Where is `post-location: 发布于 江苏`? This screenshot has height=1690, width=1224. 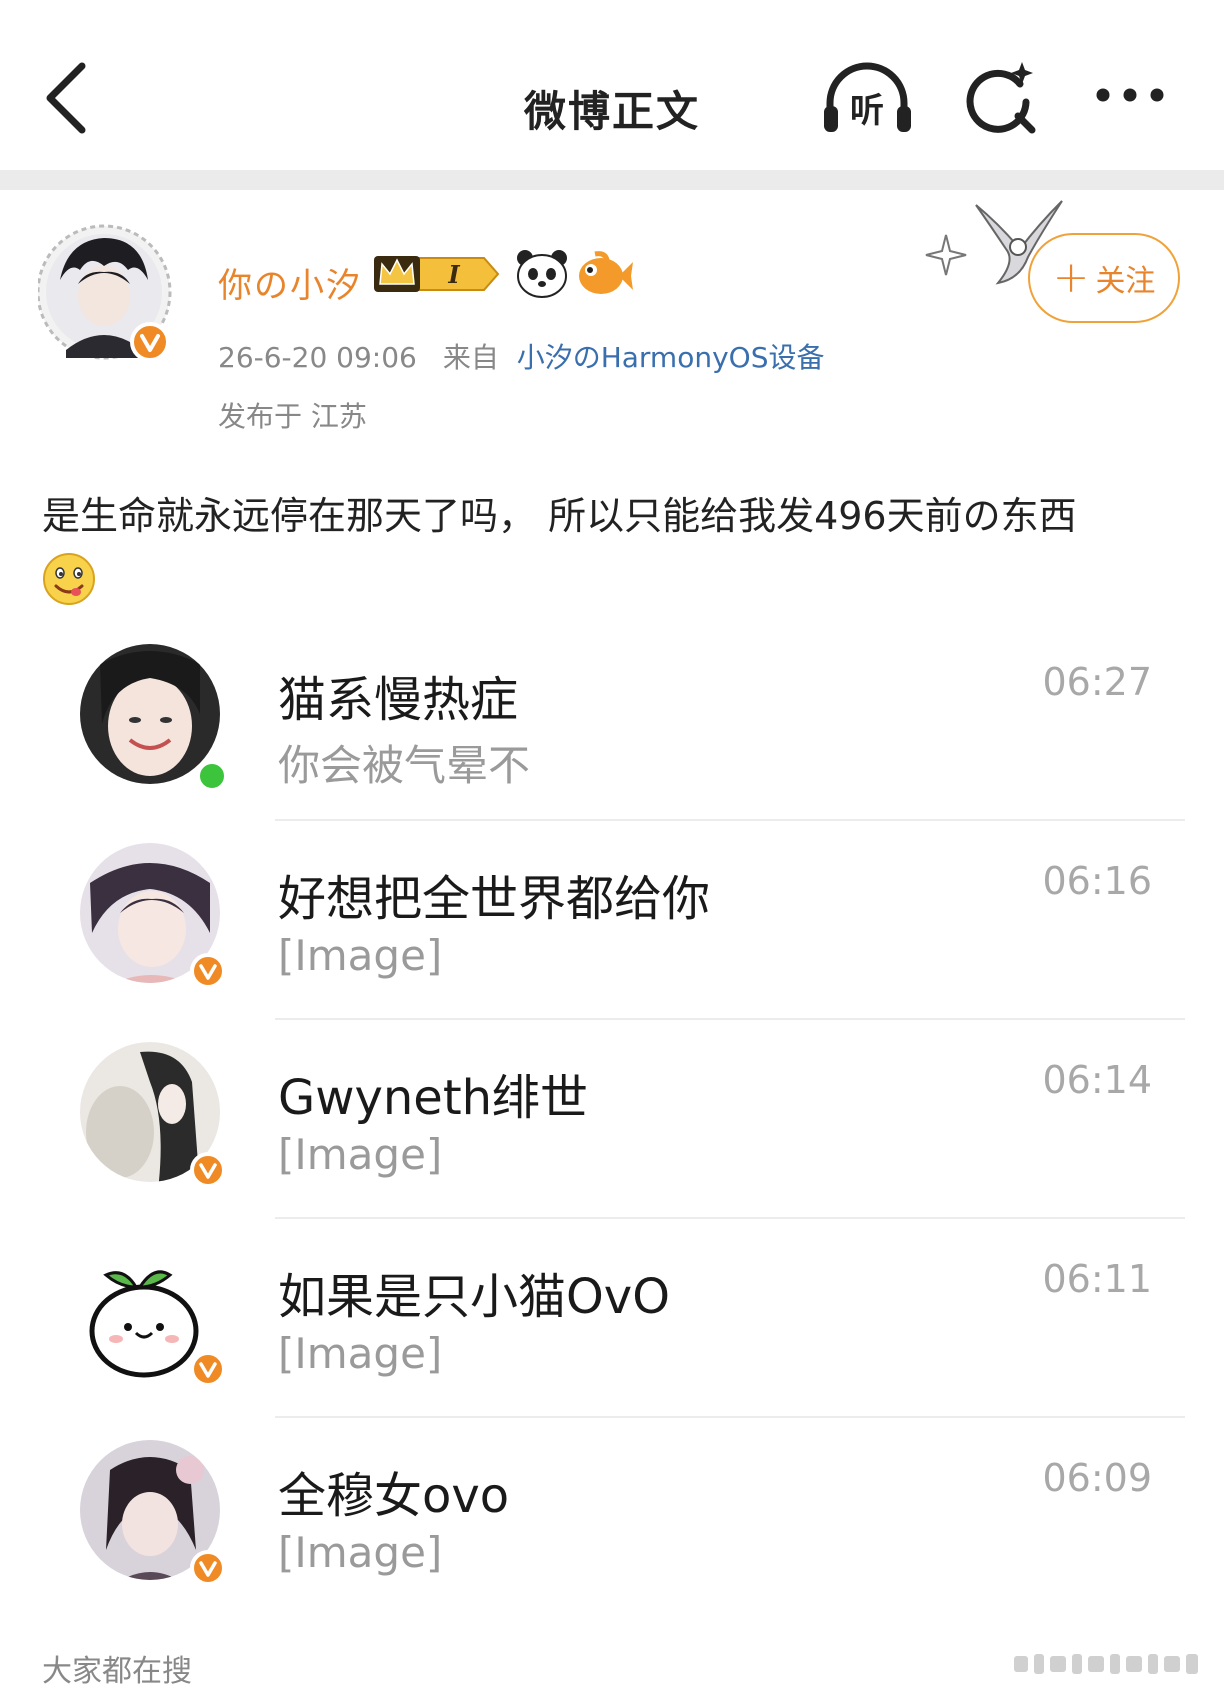 post-location: 发布于 江苏 is located at coordinates (292, 416).